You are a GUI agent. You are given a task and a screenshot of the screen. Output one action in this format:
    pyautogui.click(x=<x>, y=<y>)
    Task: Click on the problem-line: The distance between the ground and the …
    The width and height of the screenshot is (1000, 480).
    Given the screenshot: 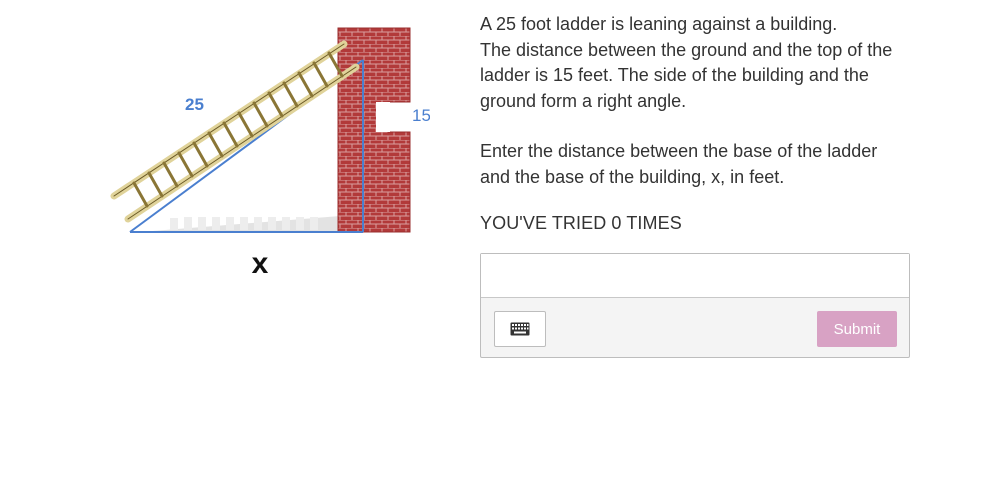 What is the action you would take?
    pyautogui.click(x=686, y=49)
    